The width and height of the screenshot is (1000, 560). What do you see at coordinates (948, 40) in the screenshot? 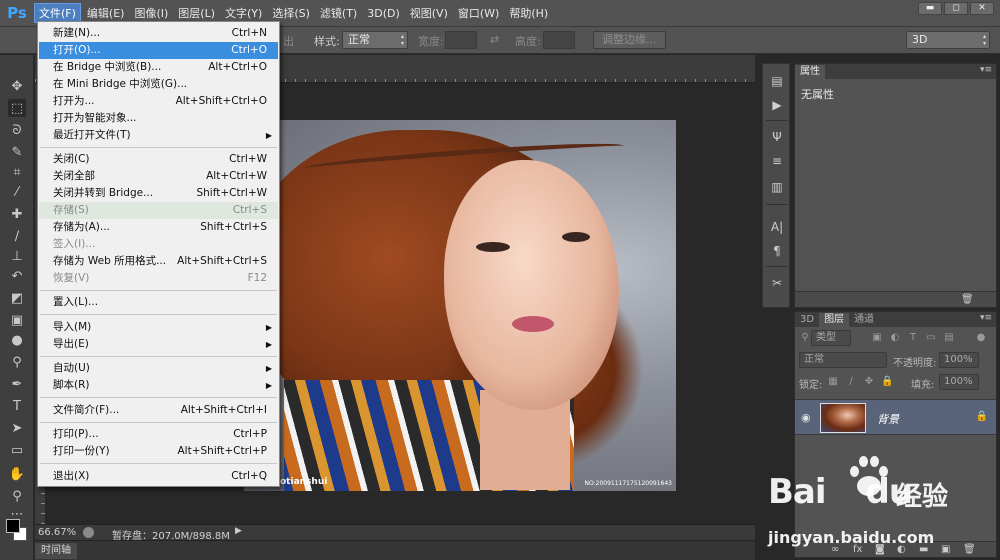
I see `workspace-select: 3D` at bounding box center [948, 40].